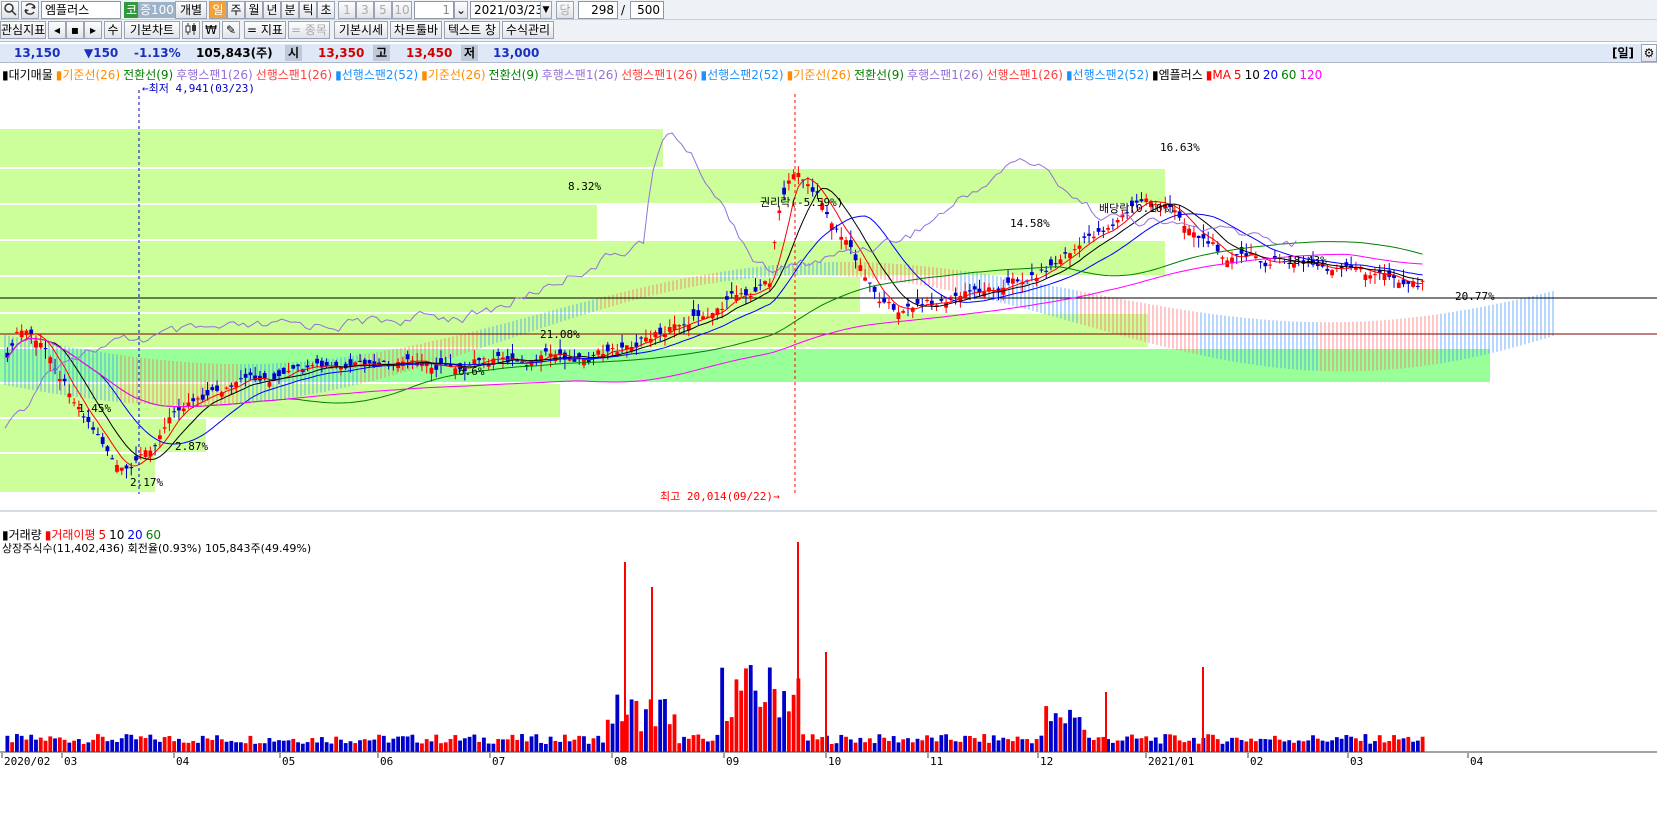 This screenshot has height=816, width=1657. What do you see at coordinates (236, 10) in the screenshot?
I see `period-week-button: 주` at bounding box center [236, 10].